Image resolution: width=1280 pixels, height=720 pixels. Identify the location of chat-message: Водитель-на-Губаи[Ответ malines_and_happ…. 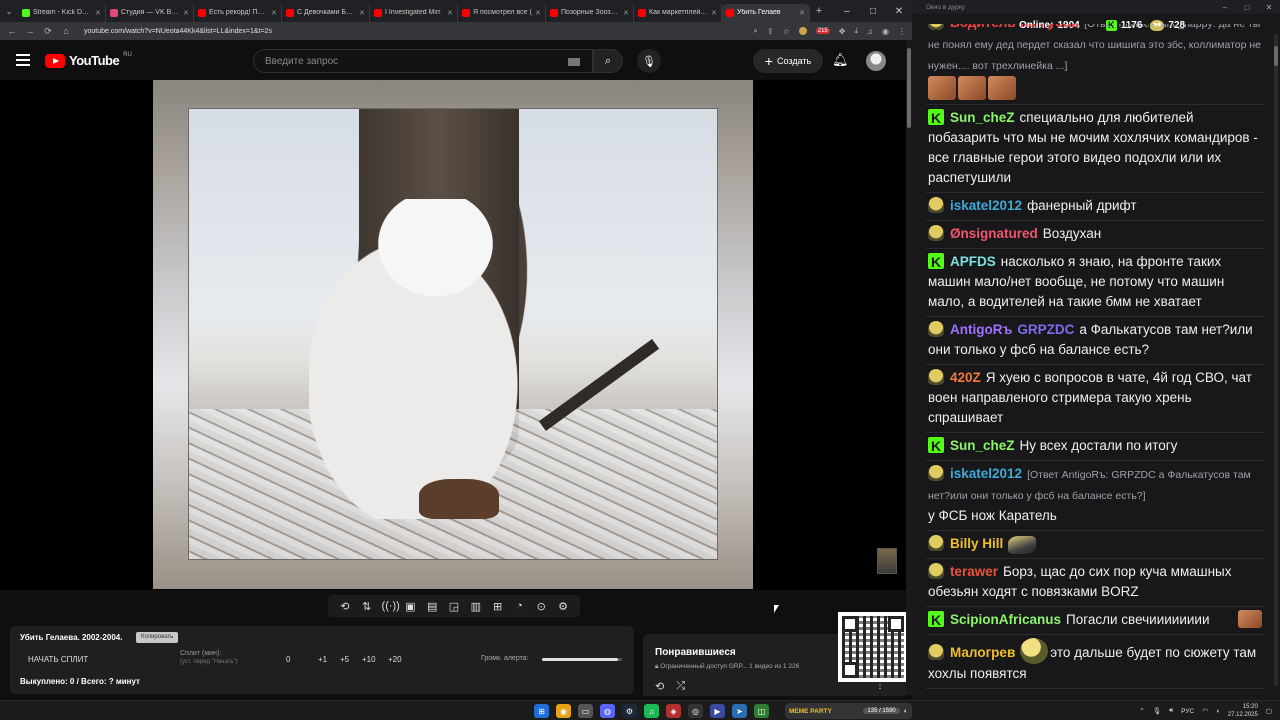
(1095, 64).